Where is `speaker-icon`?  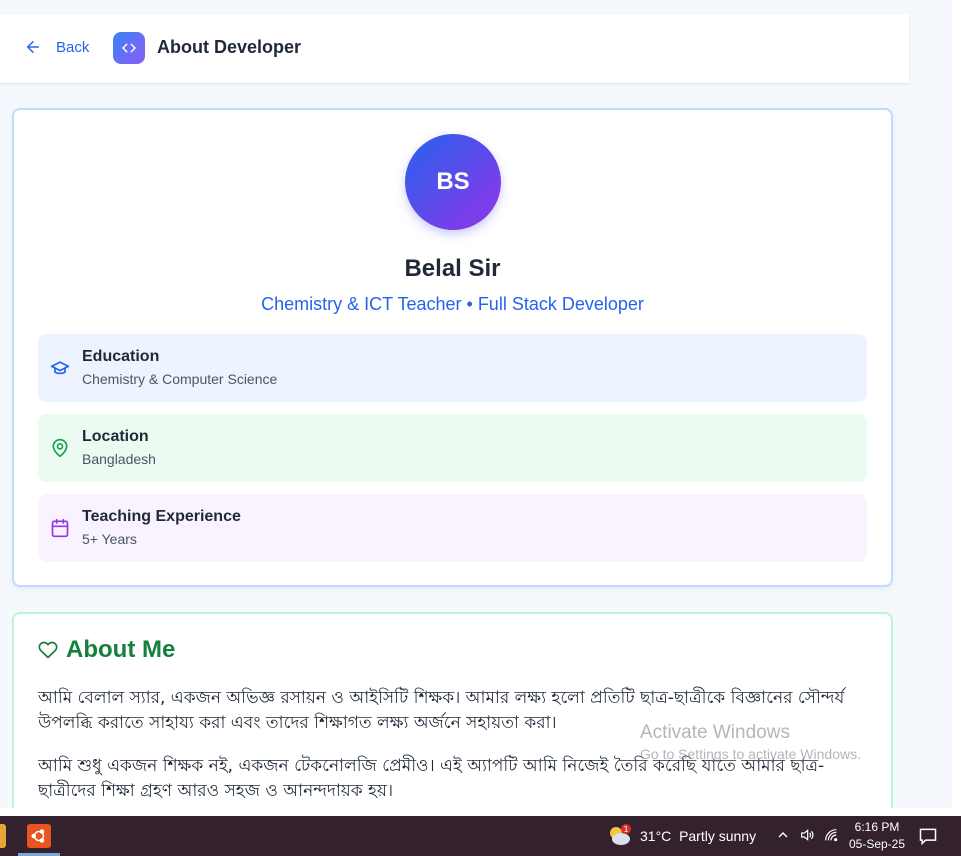 speaker-icon is located at coordinates (807, 835).